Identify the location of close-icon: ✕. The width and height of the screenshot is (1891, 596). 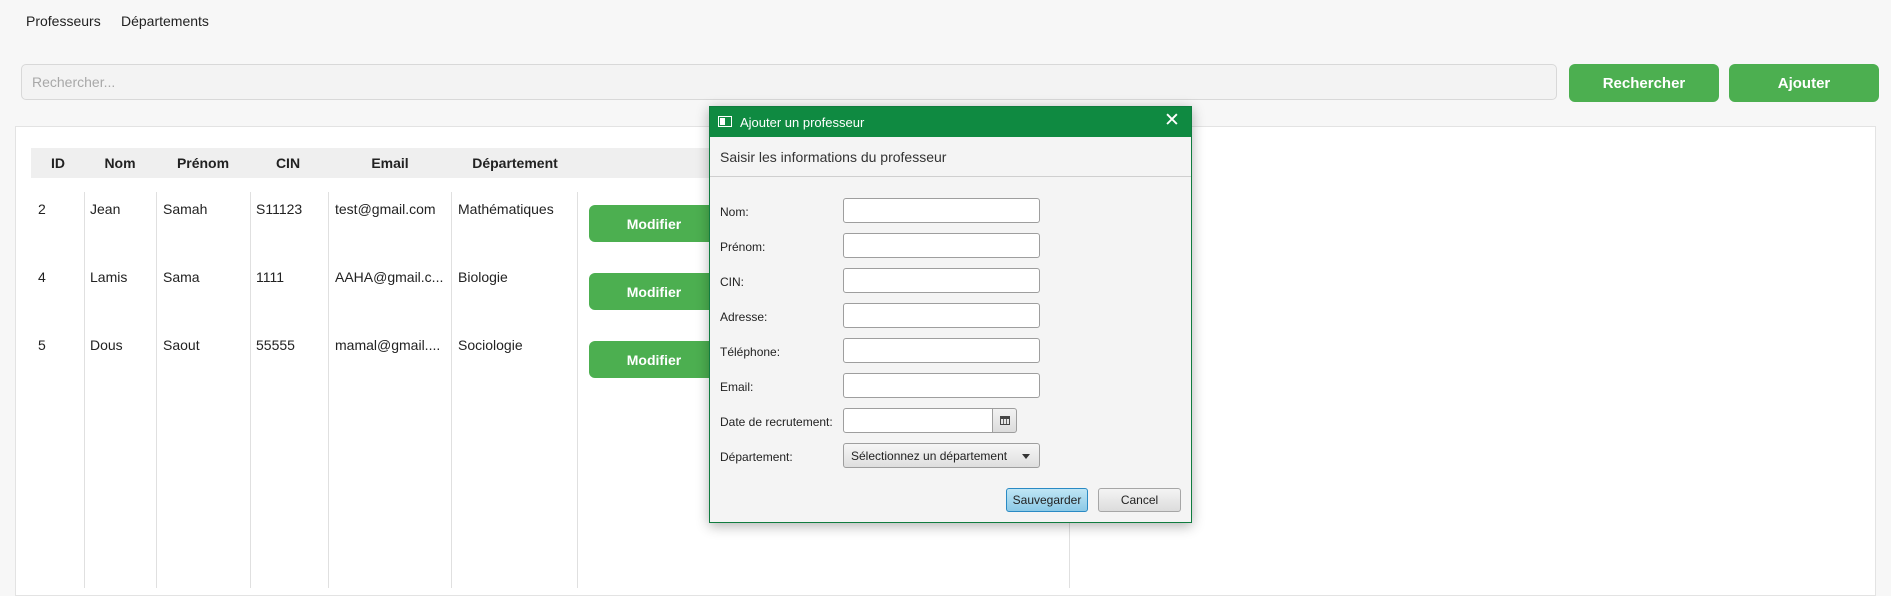
(1172, 120).